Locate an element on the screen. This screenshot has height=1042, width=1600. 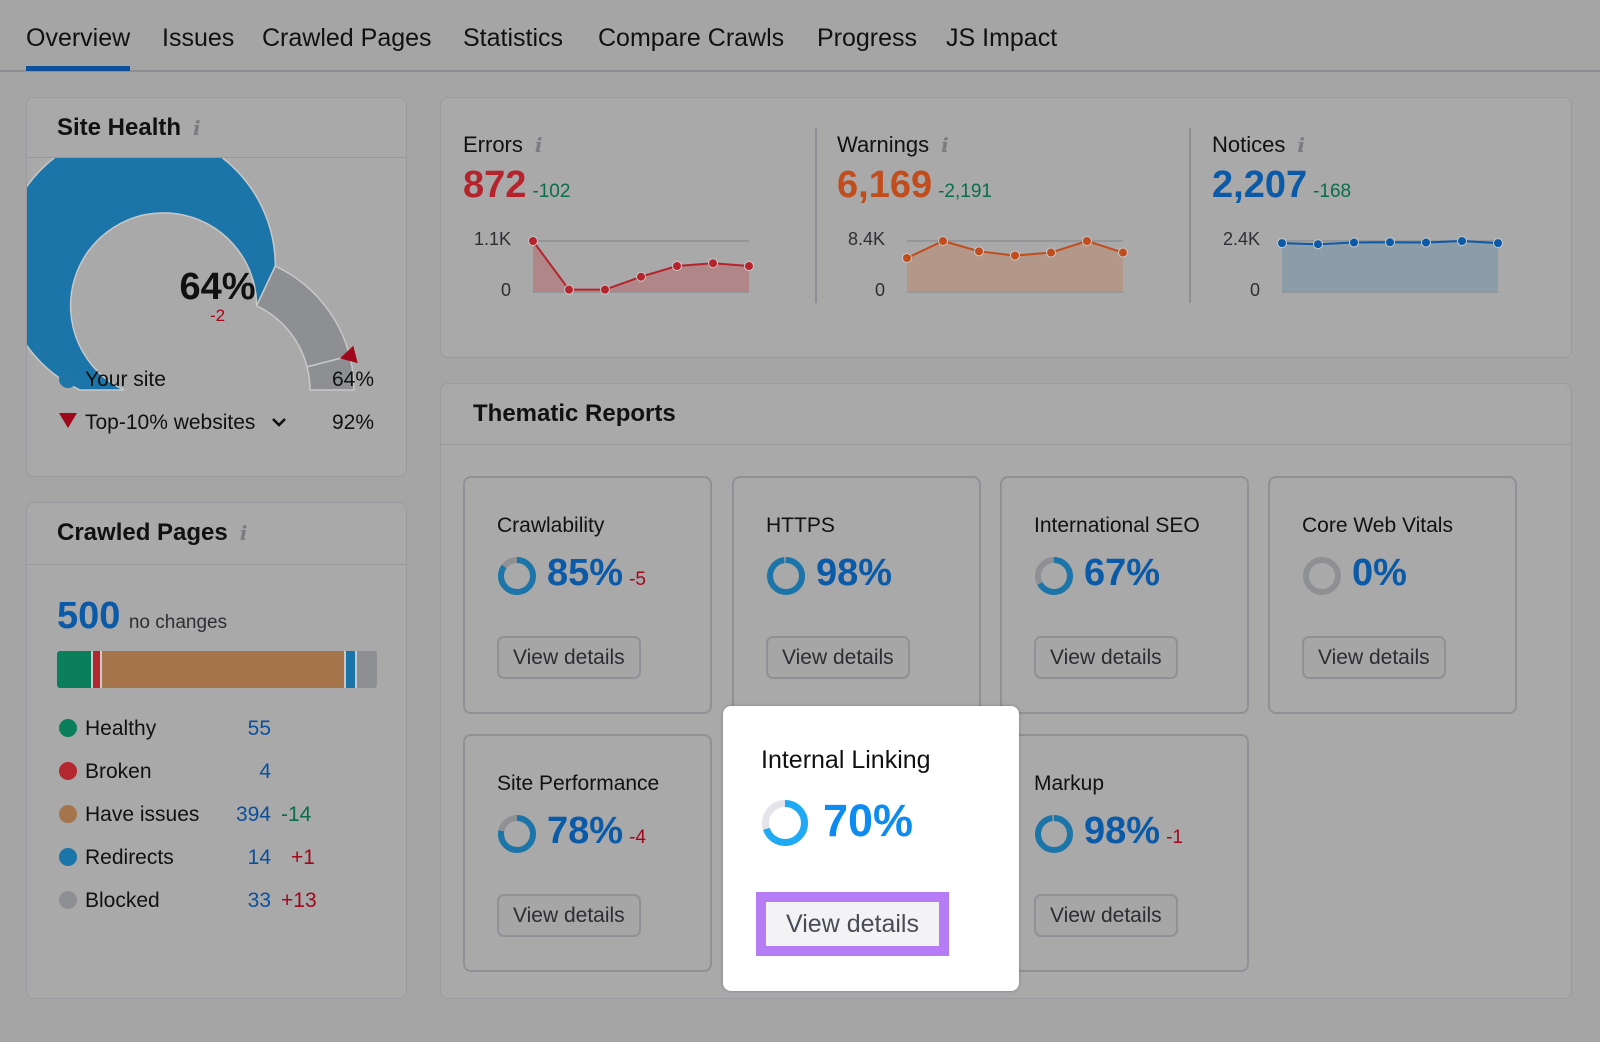
crawled-row-healthy: Healthy 55 is located at coordinates (209, 731).